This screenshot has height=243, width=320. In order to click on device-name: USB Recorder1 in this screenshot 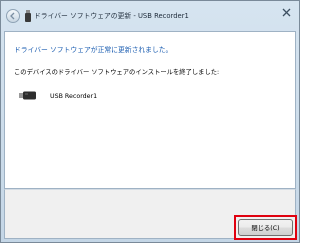, I will do `click(74, 96)`.